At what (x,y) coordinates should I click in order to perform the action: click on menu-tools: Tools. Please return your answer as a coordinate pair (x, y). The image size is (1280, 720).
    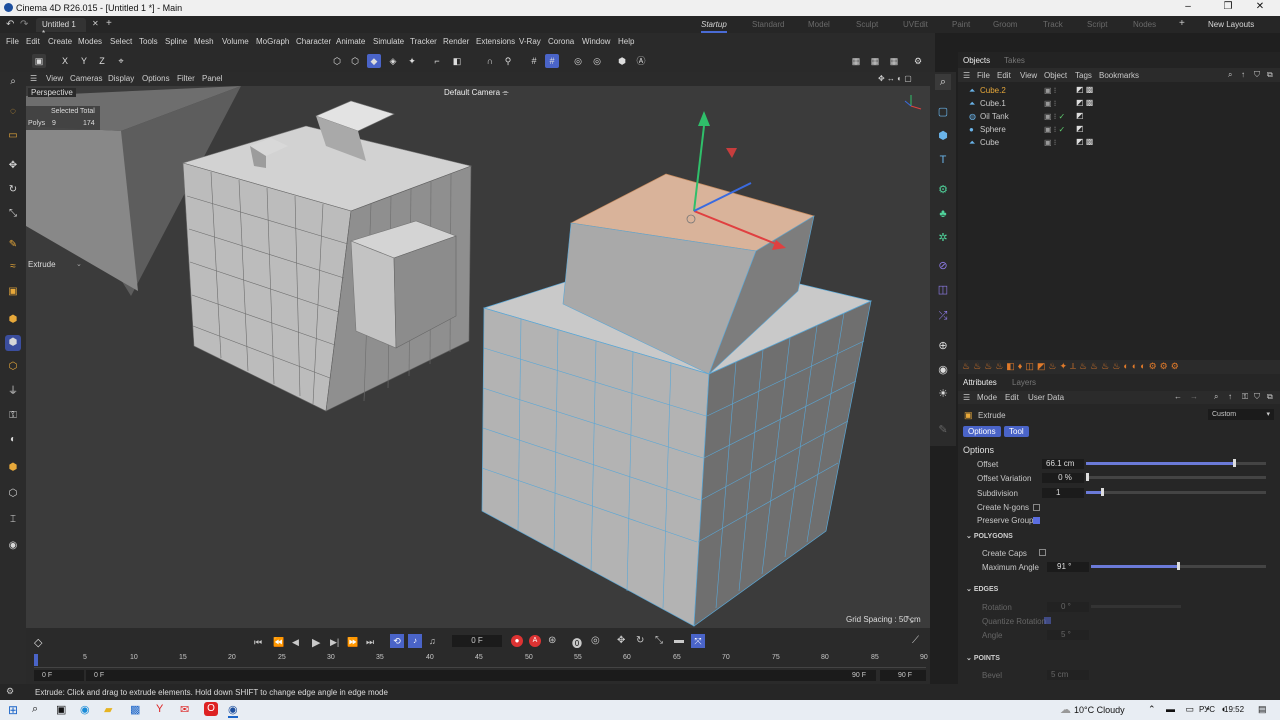
    Looking at the image, I should click on (148, 41).